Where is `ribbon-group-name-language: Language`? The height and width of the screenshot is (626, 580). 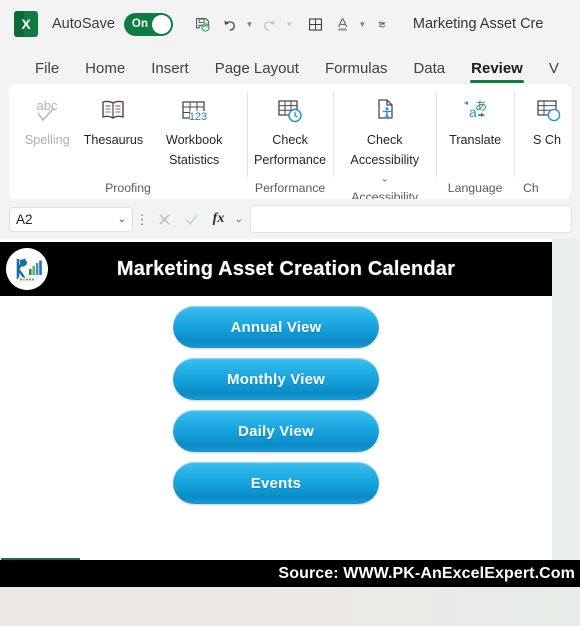
ribbon-group-name-language: Language is located at coordinates (475, 188).